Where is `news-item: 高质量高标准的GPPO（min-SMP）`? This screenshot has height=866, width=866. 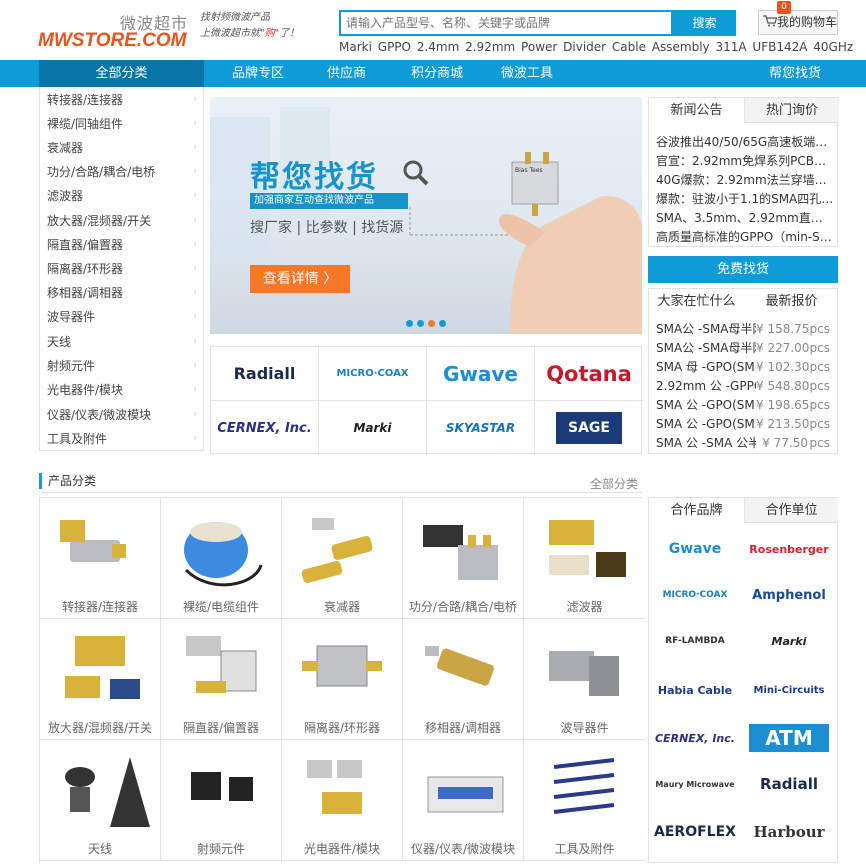
news-item: 高质量高标准的GPPO（min-SMP） is located at coordinates (745, 236).